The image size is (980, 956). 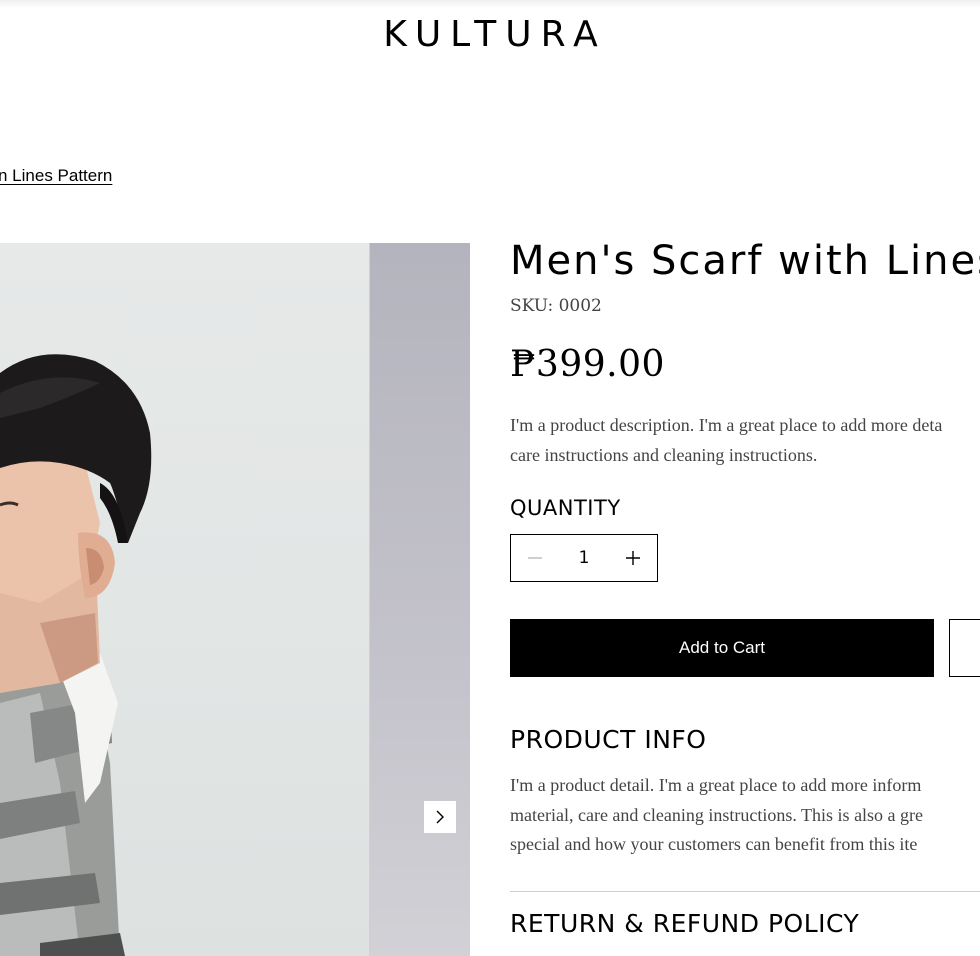 I want to click on quantity-increase-button, so click(x=633, y=558).